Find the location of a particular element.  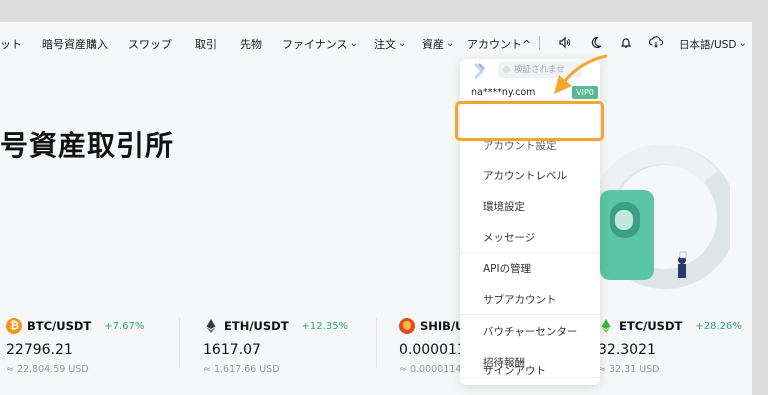

menu-item-account-level: アカウントレベル is located at coordinates (525, 175).